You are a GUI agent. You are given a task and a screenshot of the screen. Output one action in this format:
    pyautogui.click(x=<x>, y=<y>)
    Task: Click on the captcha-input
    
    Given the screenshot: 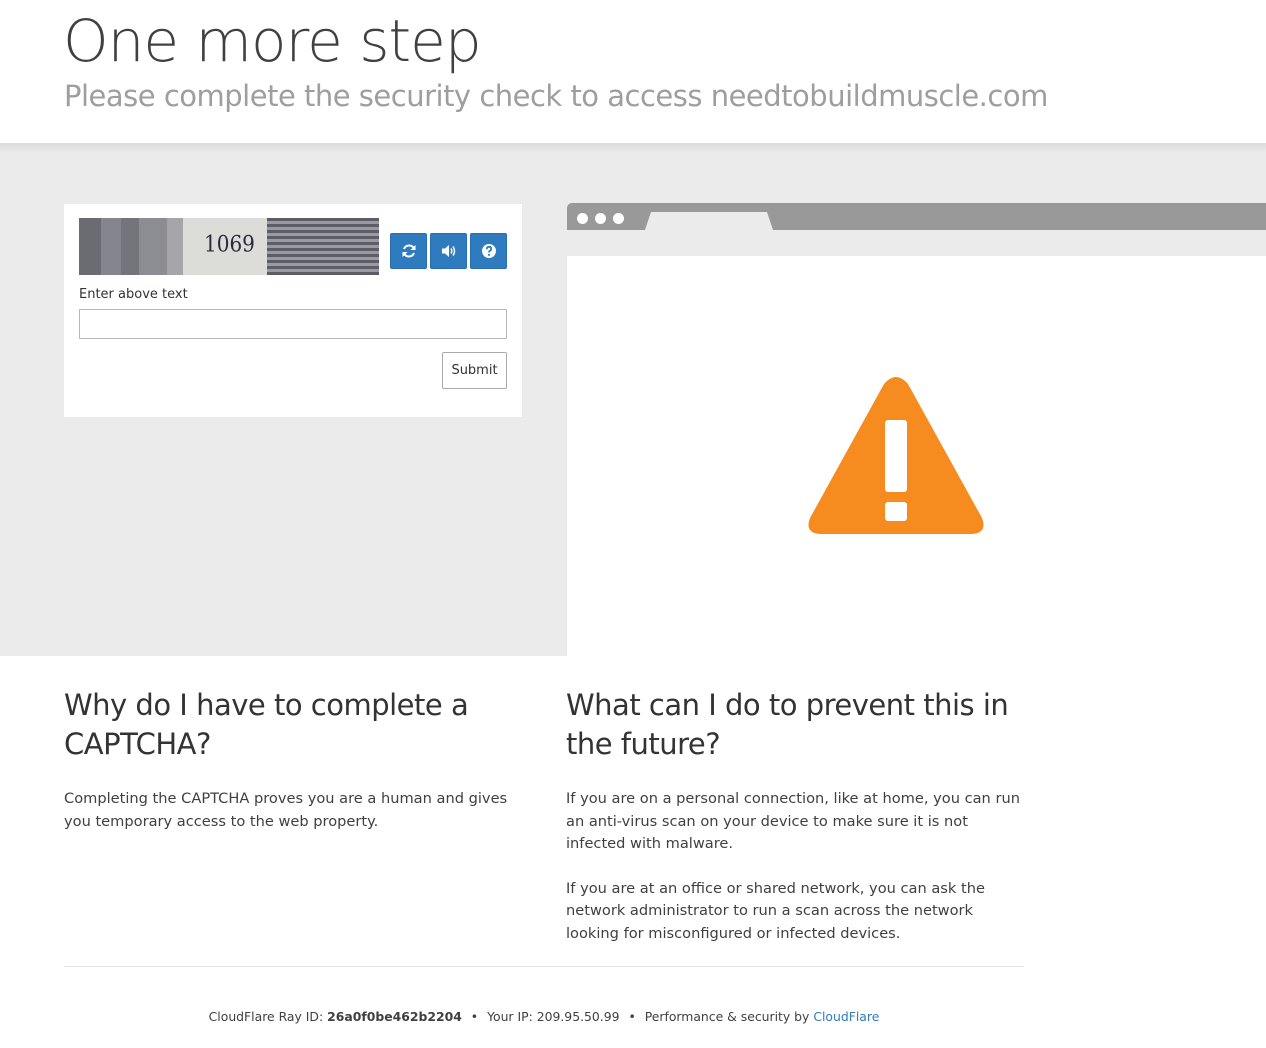 What is the action you would take?
    pyautogui.click(x=293, y=324)
    